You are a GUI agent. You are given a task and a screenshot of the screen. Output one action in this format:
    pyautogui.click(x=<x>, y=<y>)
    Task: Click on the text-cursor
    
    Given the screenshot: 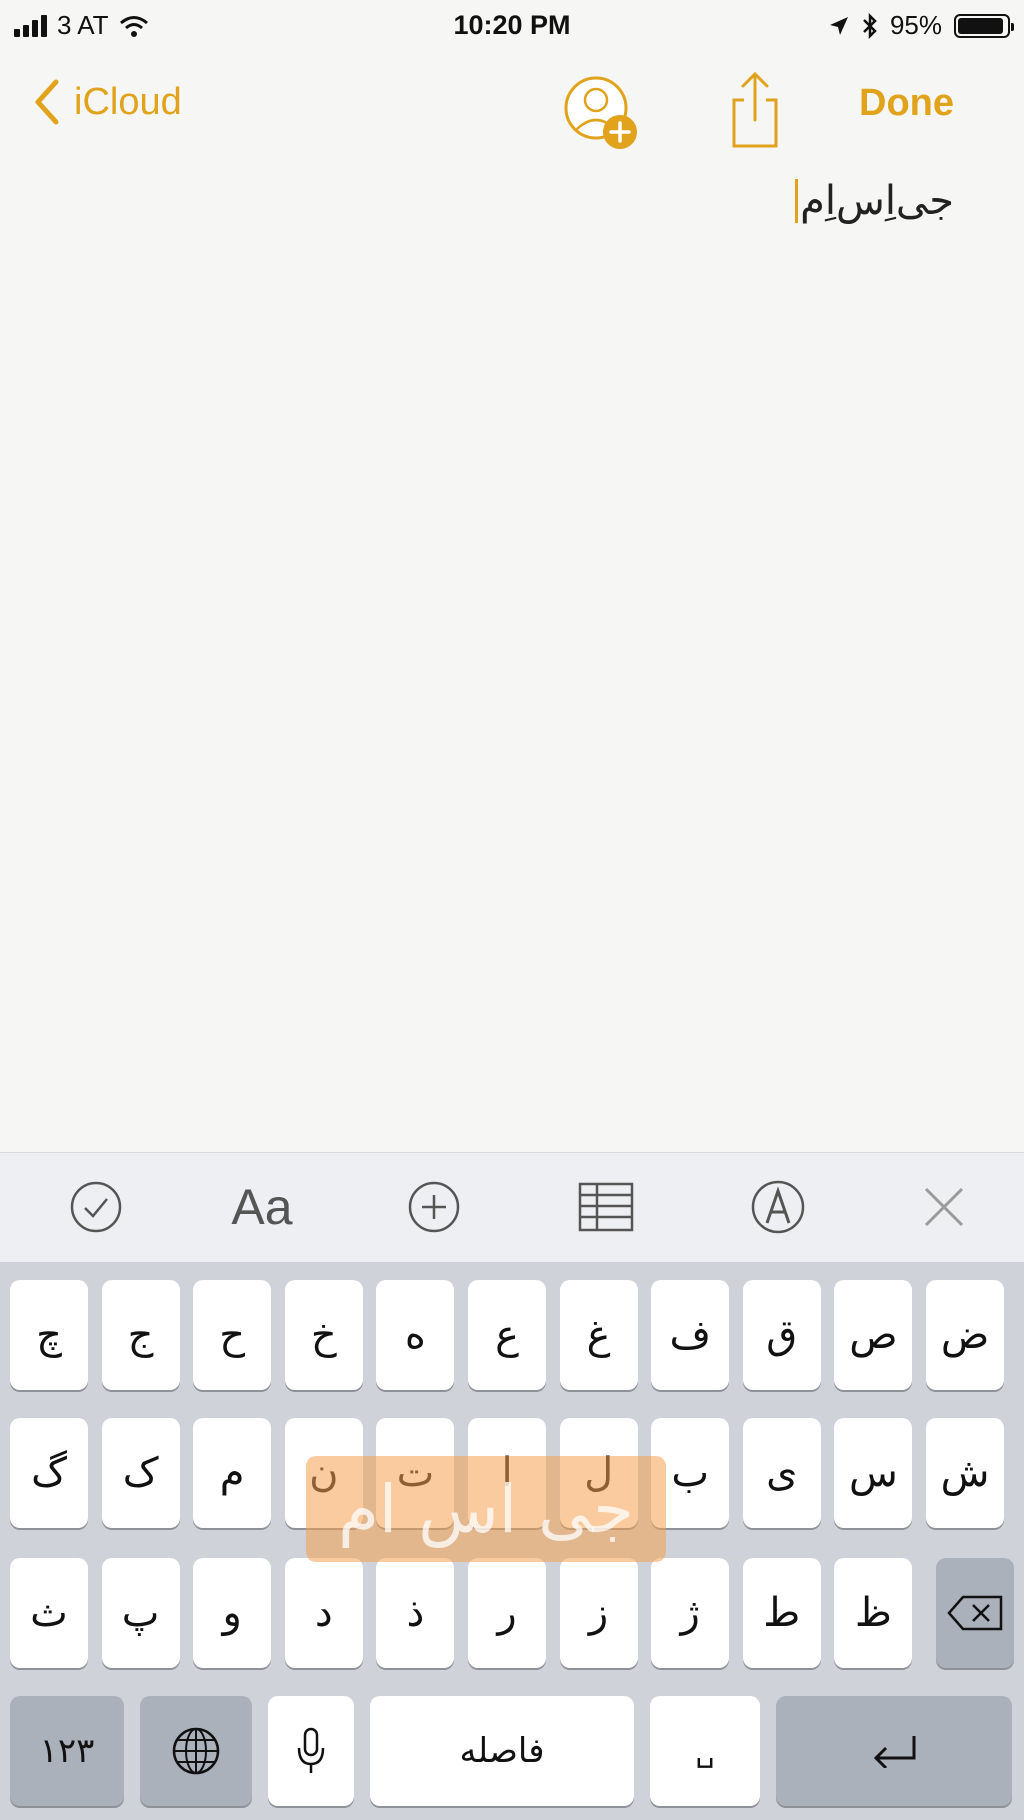 What is the action you would take?
    pyautogui.click(x=797, y=201)
    